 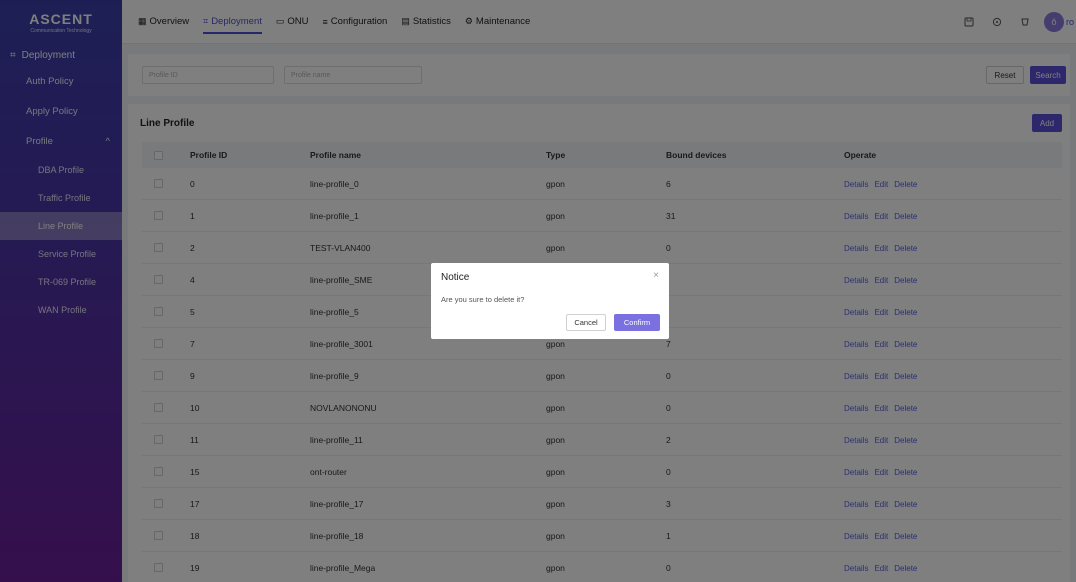 I want to click on close-icon: ×, so click(x=656, y=275).